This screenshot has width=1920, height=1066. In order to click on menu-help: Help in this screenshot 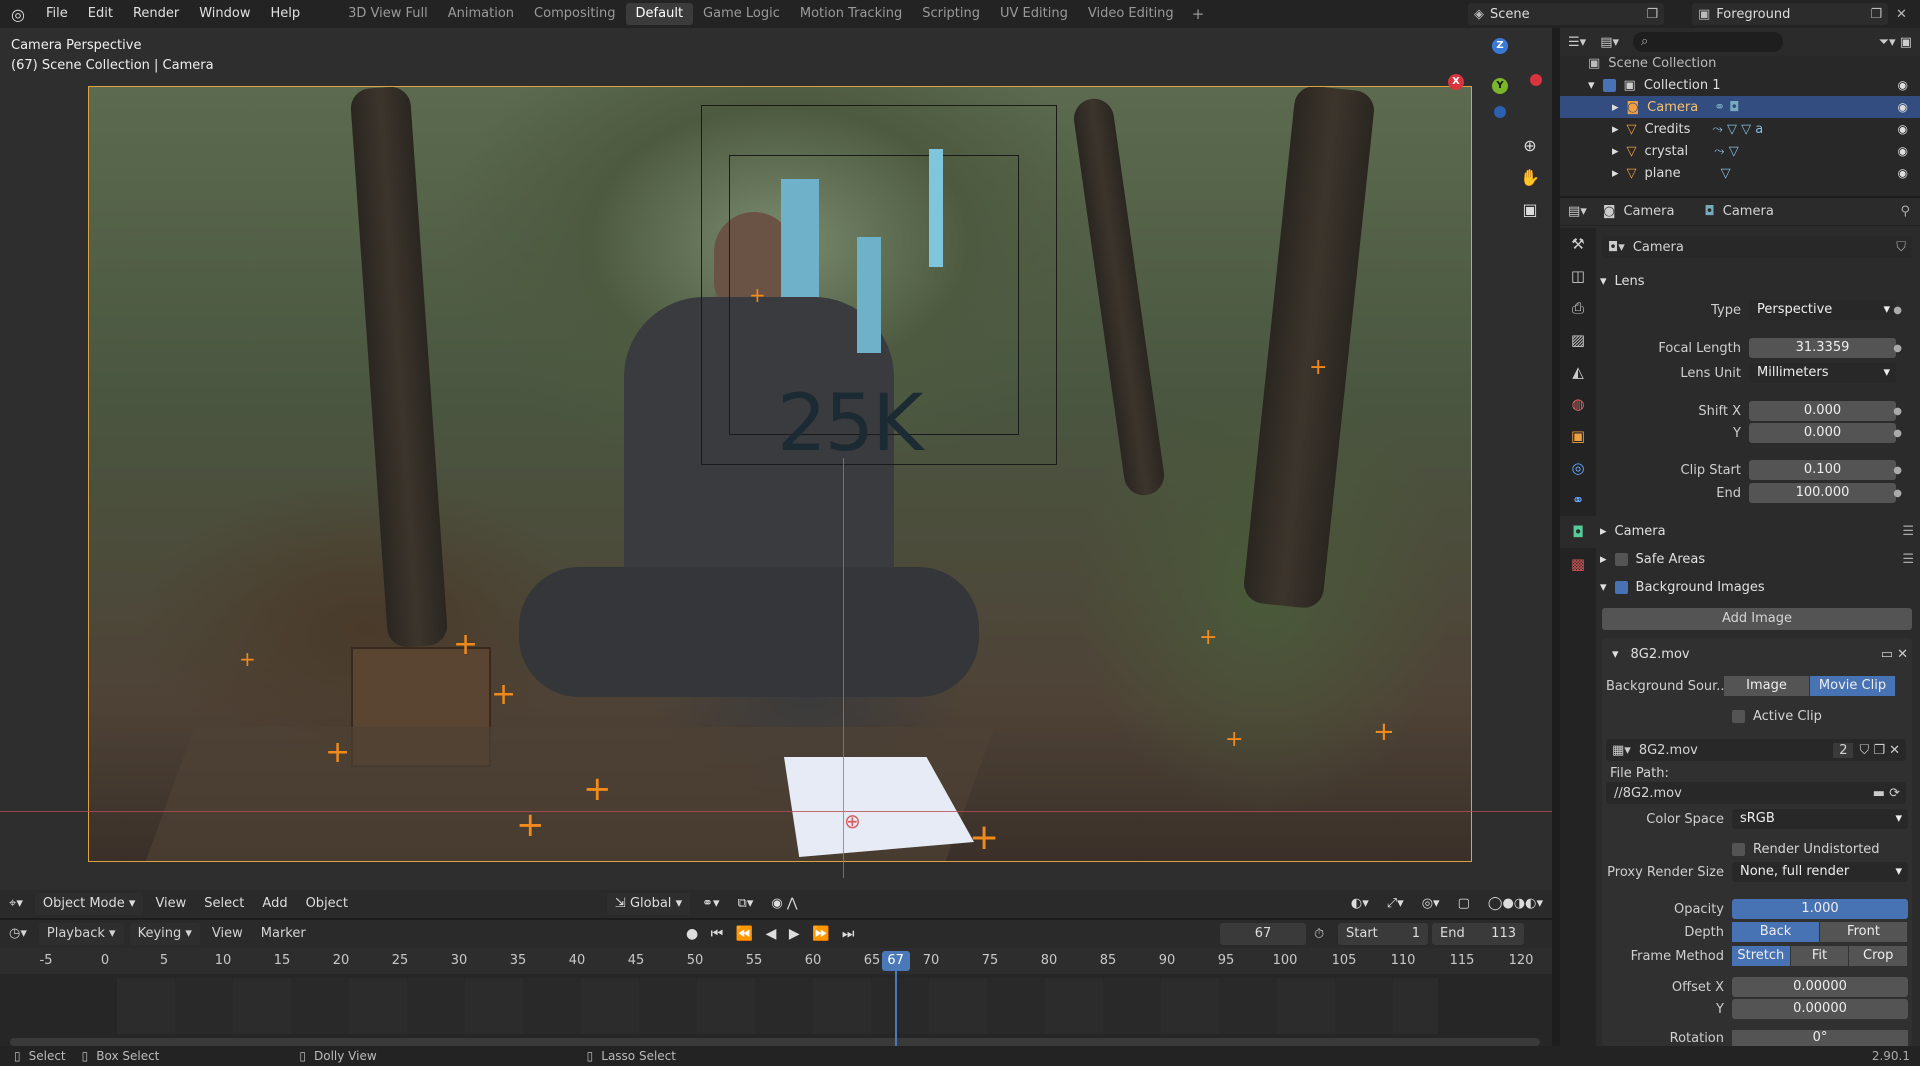, I will do `click(286, 14)`.